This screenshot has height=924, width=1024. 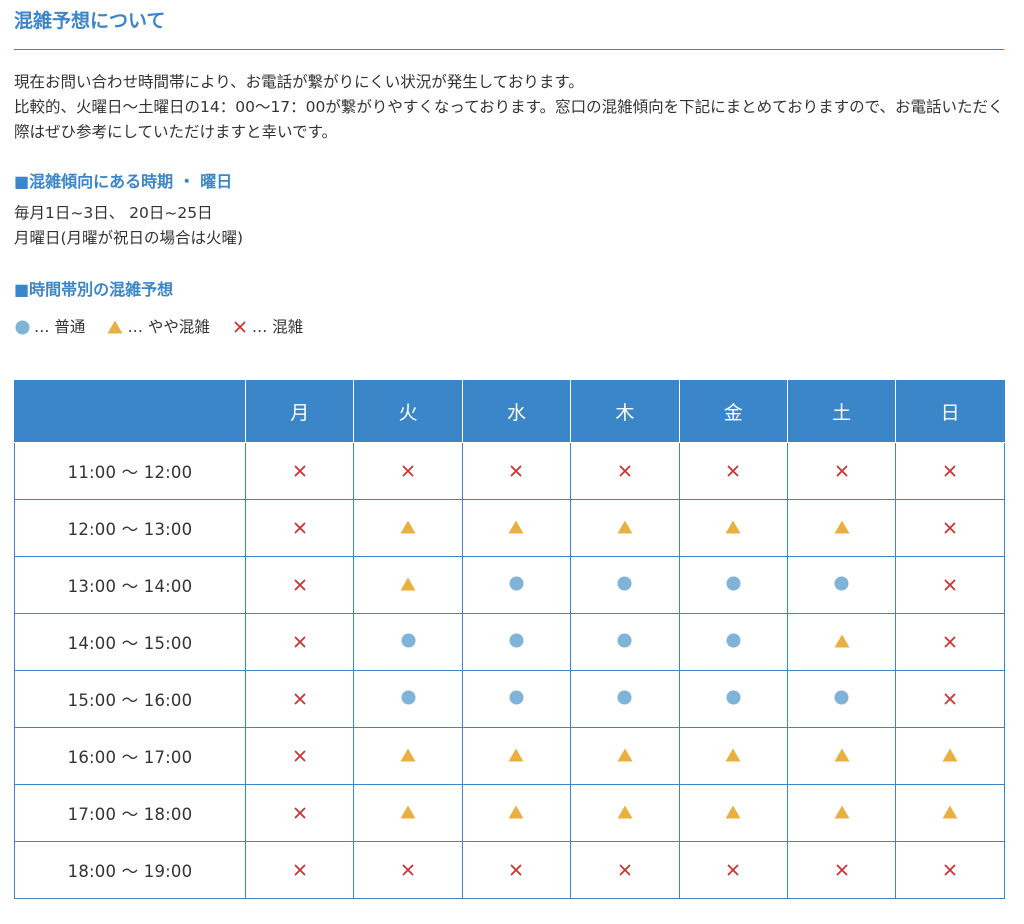 What do you see at coordinates (509, 327) in the screenshot?
I see `legend: … 普通 … やや混雑 … 混雑` at bounding box center [509, 327].